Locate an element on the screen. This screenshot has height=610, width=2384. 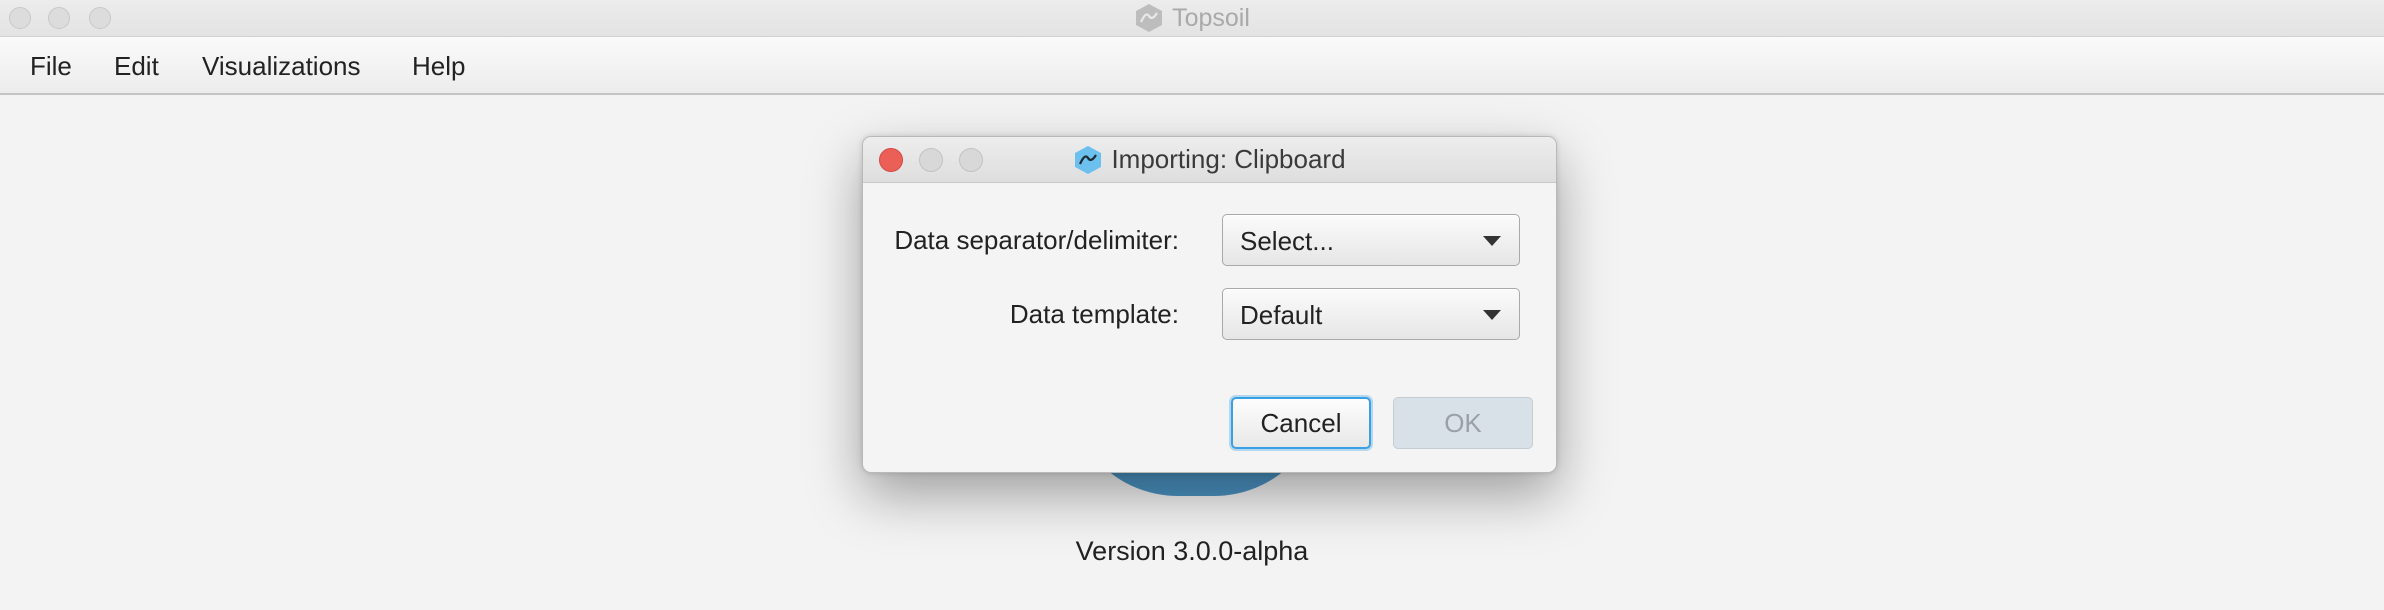
window-titlebar: Topsoil is located at coordinates (1192, 18).